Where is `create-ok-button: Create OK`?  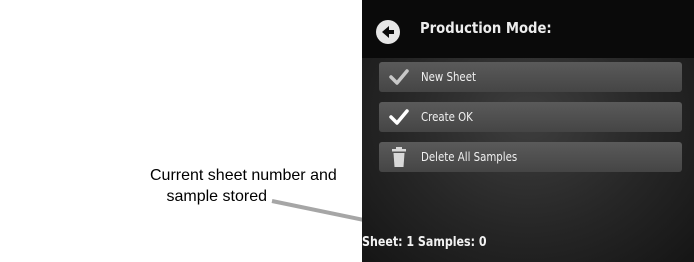 create-ok-button: Create OK is located at coordinates (530, 117).